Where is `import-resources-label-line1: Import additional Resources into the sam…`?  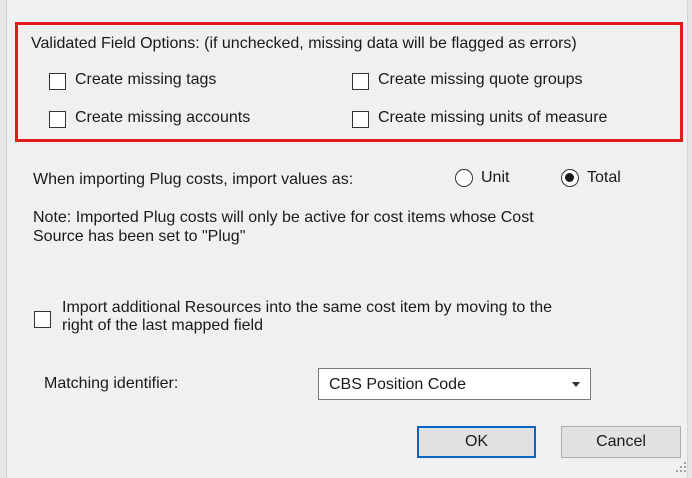
import-resources-label-line1: Import additional Resources into the sam… is located at coordinates (307, 308).